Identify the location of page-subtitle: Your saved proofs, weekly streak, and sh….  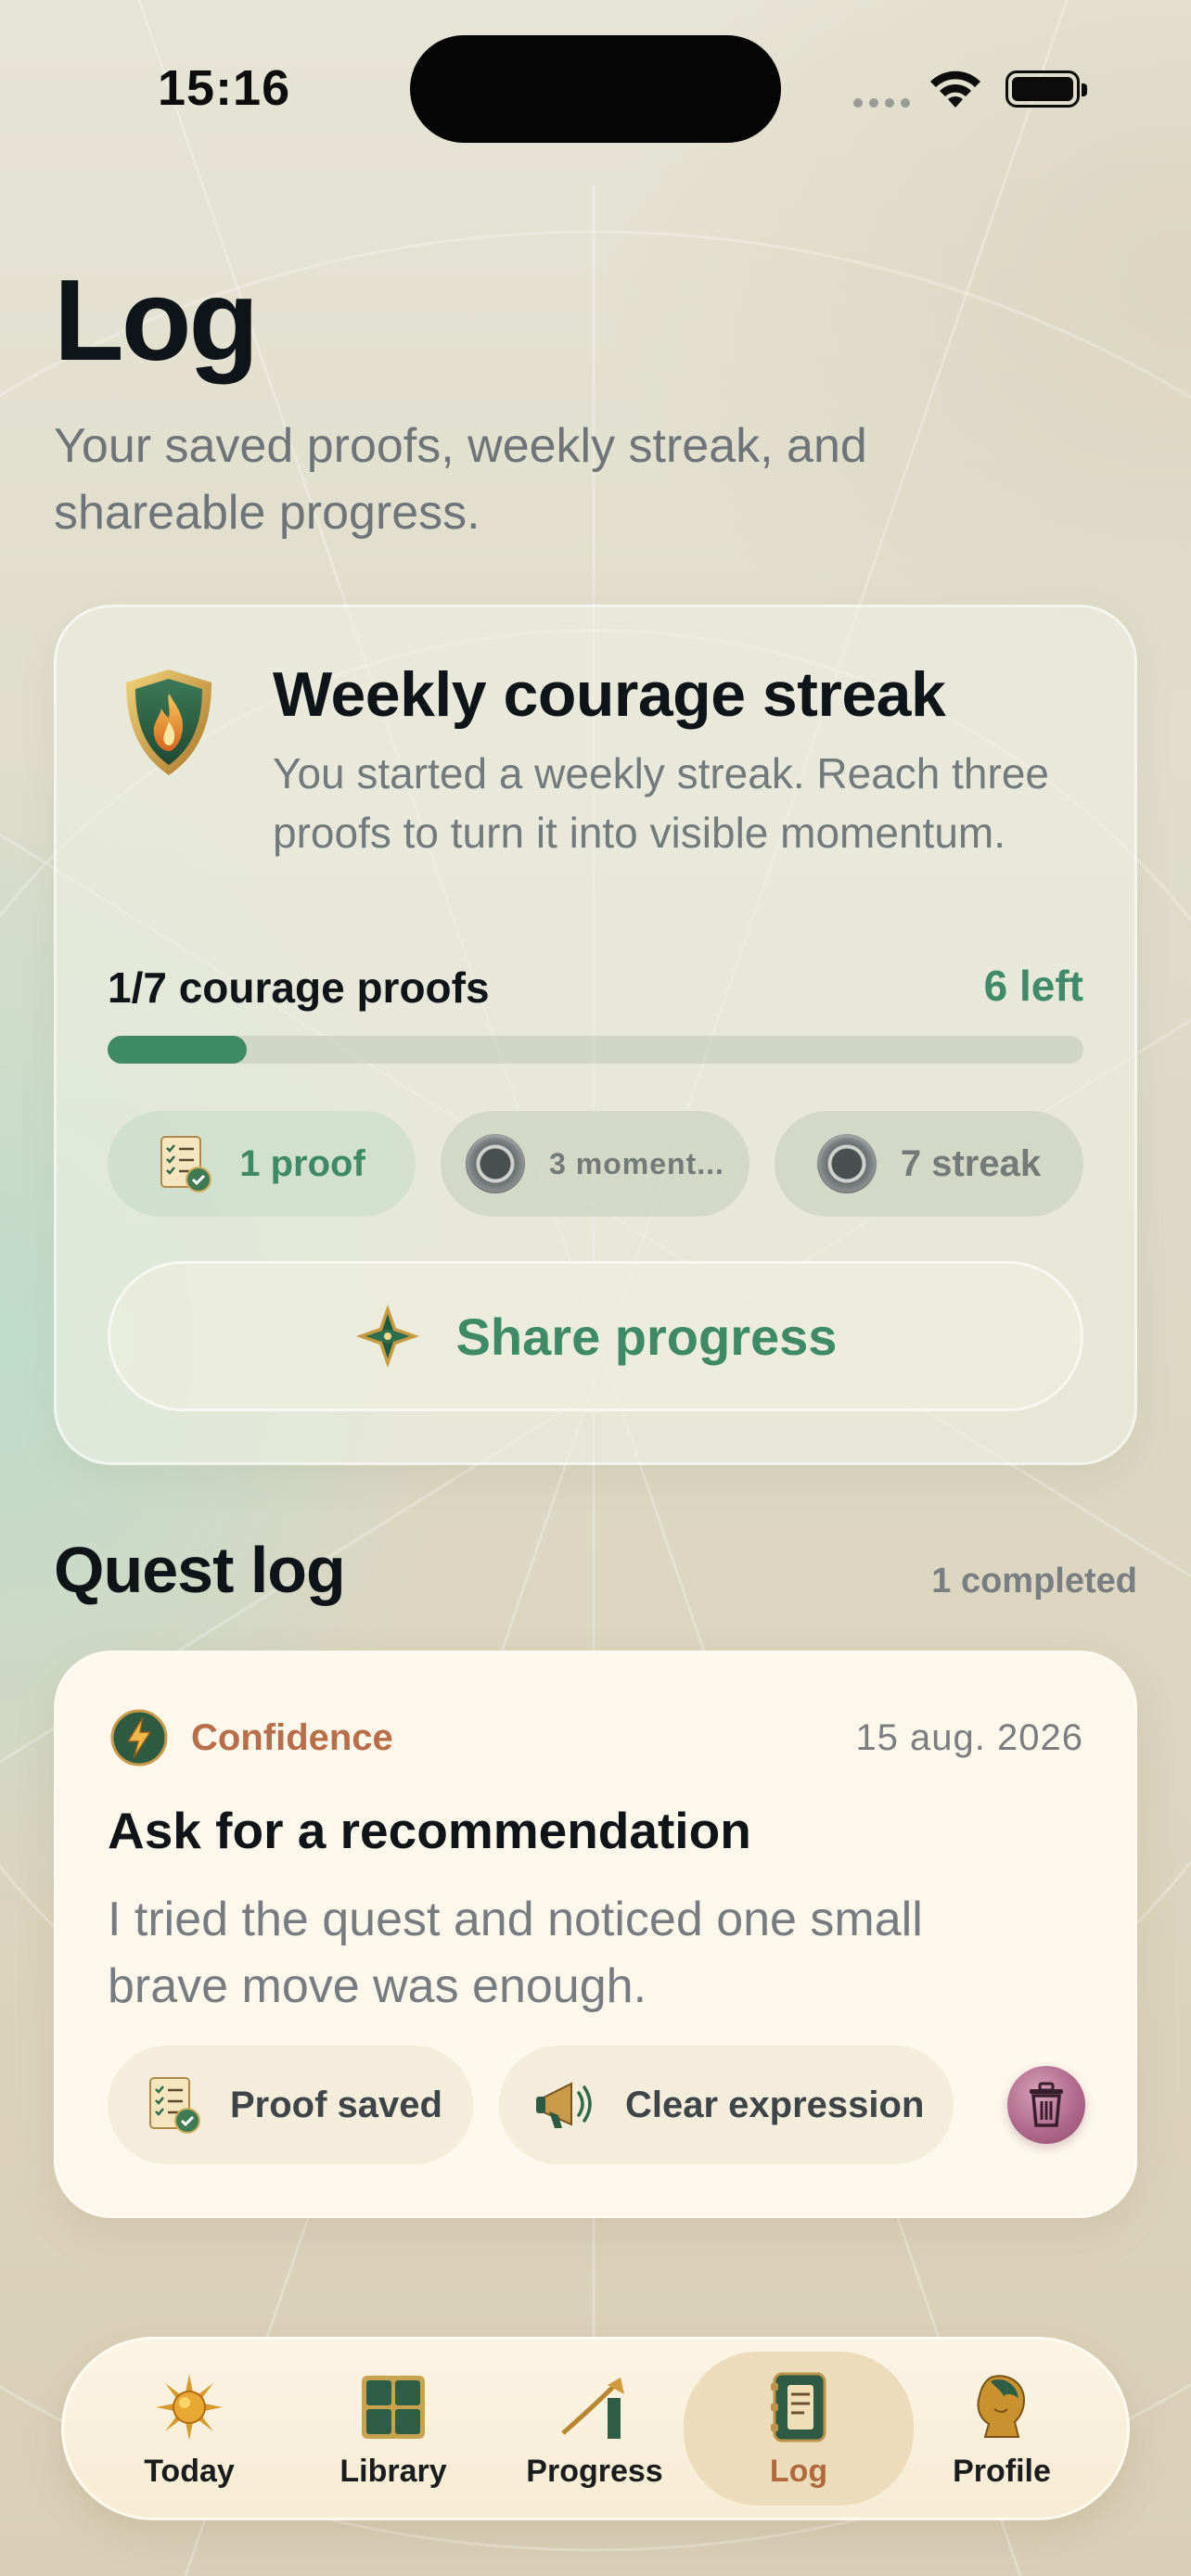
(460, 479).